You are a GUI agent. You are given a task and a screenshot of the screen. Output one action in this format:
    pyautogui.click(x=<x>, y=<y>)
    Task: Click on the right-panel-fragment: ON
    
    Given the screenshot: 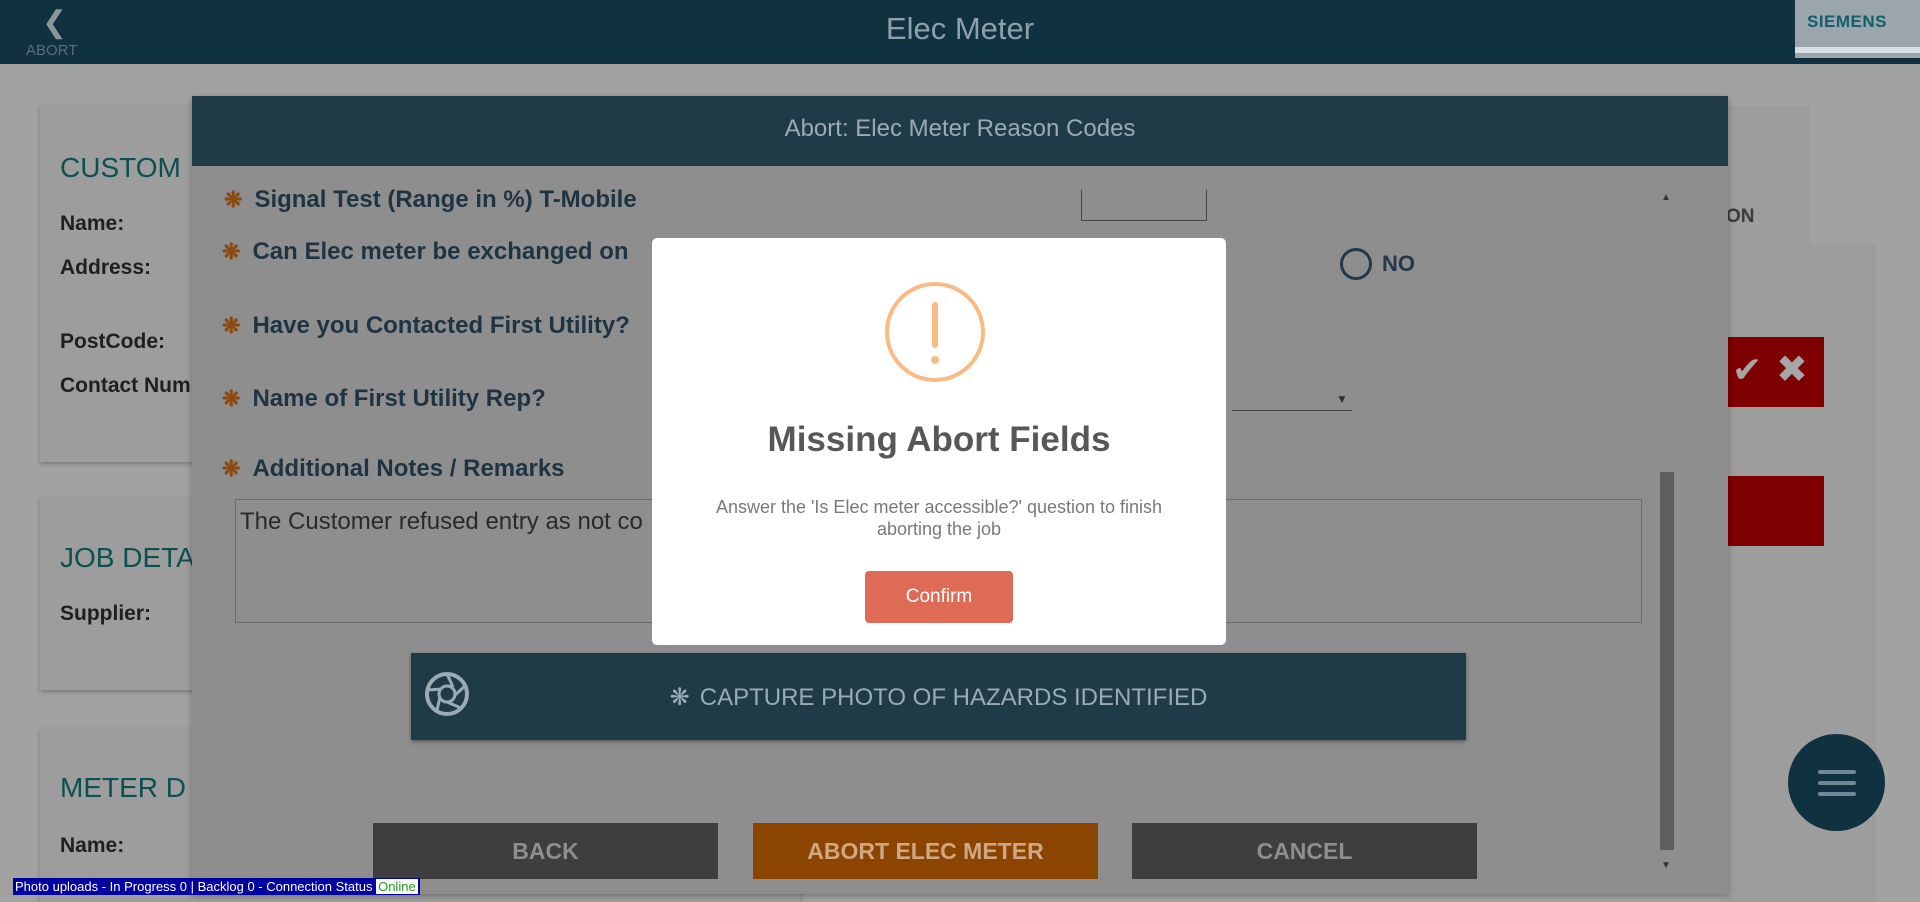 What is the action you would take?
    pyautogui.click(x=1740, y=216)
    